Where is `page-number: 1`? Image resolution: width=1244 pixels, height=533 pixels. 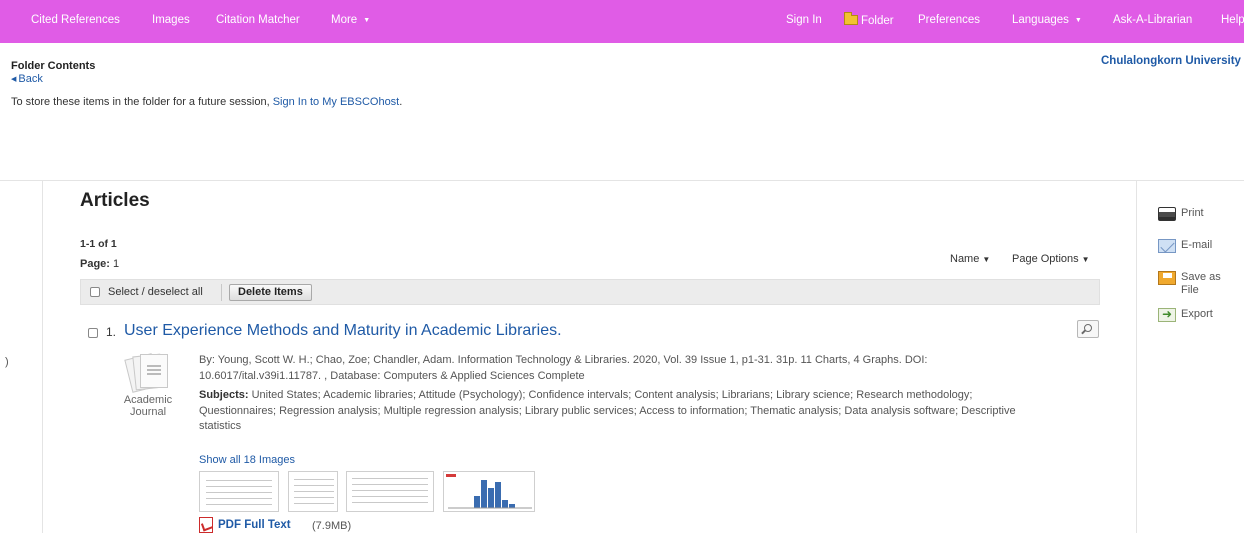
page-number: 1 is located at coordinates (116, 264).